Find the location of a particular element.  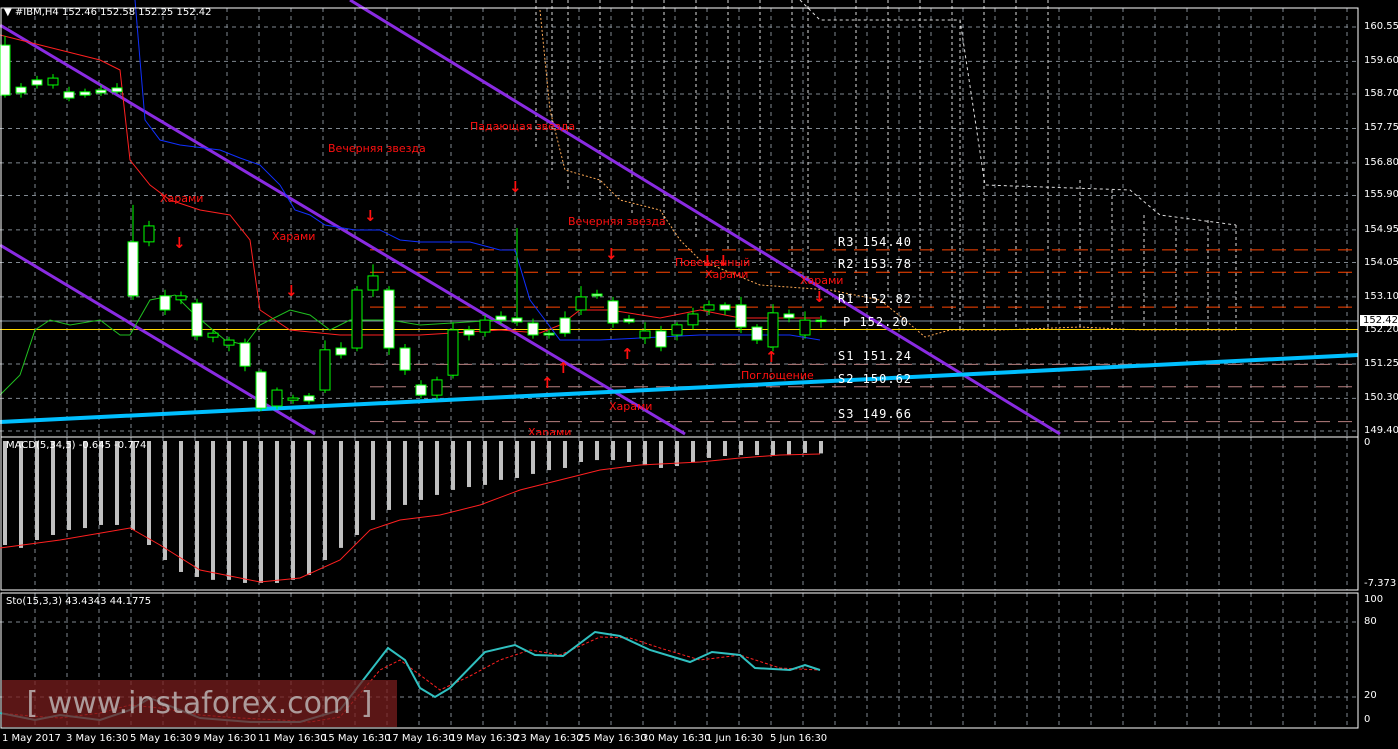

sto-label: Sto(15,3,3) 43.4343 44.1775 is located at coordinates (79, 601).